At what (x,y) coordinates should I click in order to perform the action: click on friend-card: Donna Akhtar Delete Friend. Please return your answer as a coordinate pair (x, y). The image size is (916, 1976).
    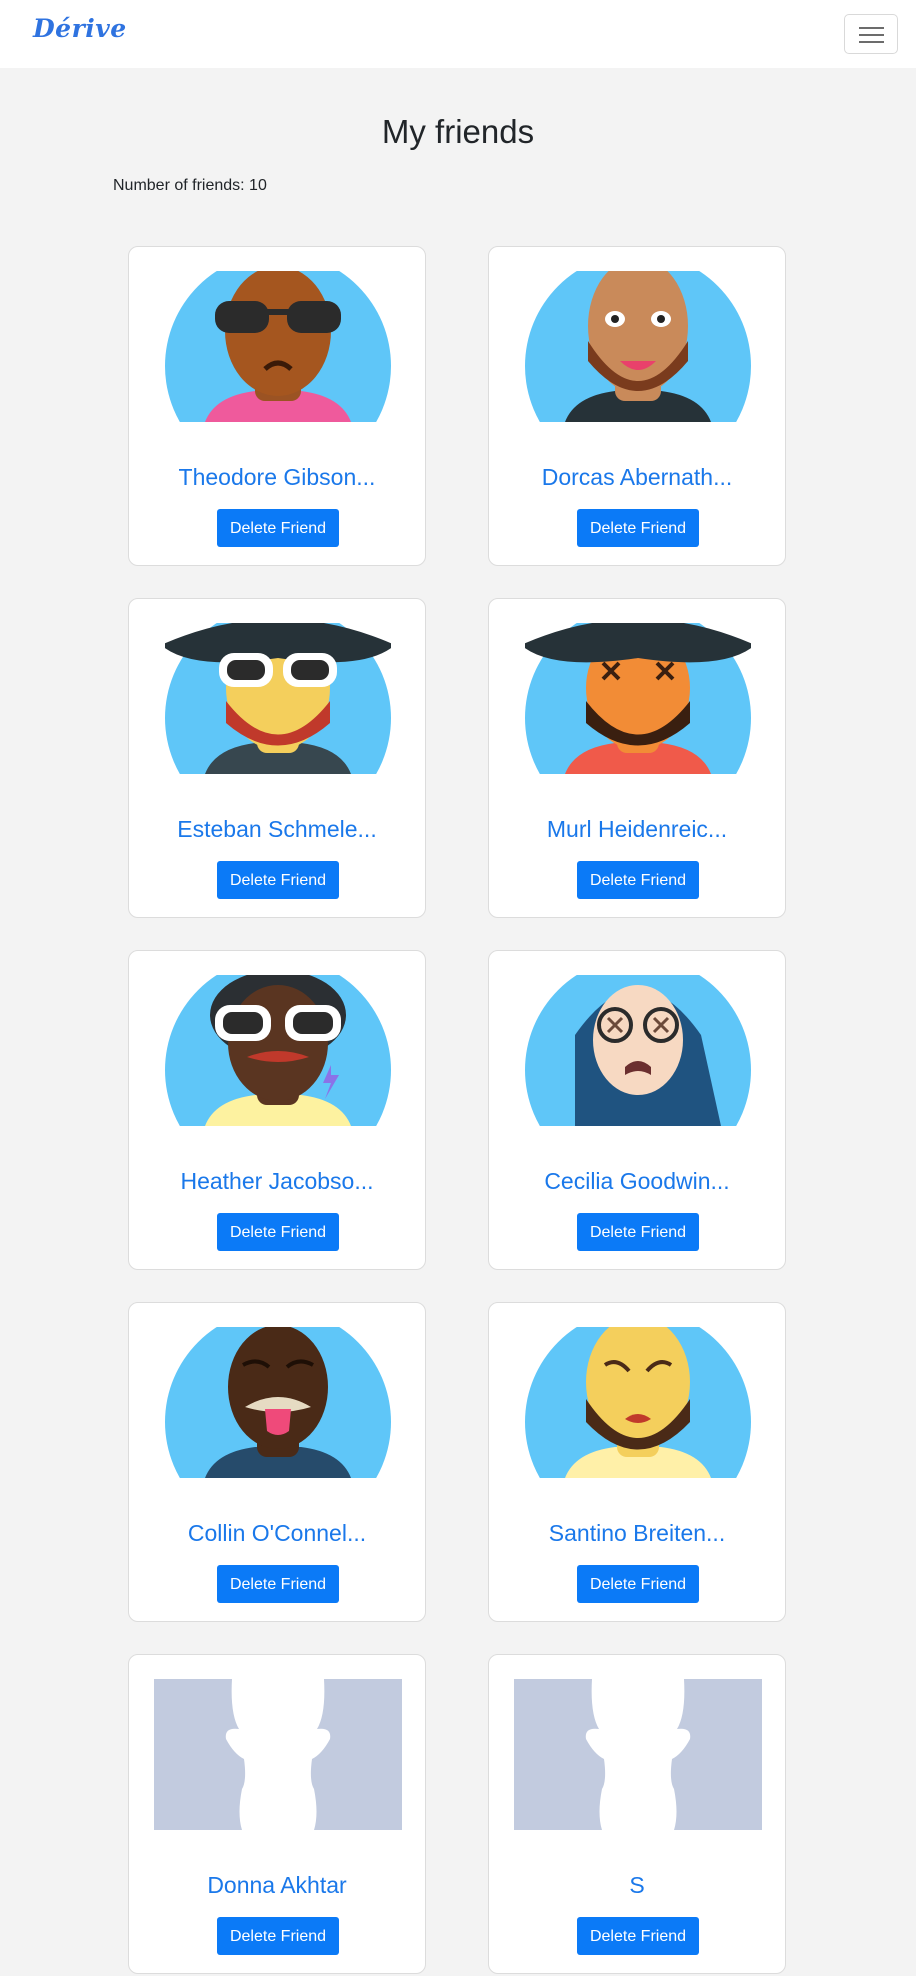
    Looking at the image, I should click on (277, 1814).